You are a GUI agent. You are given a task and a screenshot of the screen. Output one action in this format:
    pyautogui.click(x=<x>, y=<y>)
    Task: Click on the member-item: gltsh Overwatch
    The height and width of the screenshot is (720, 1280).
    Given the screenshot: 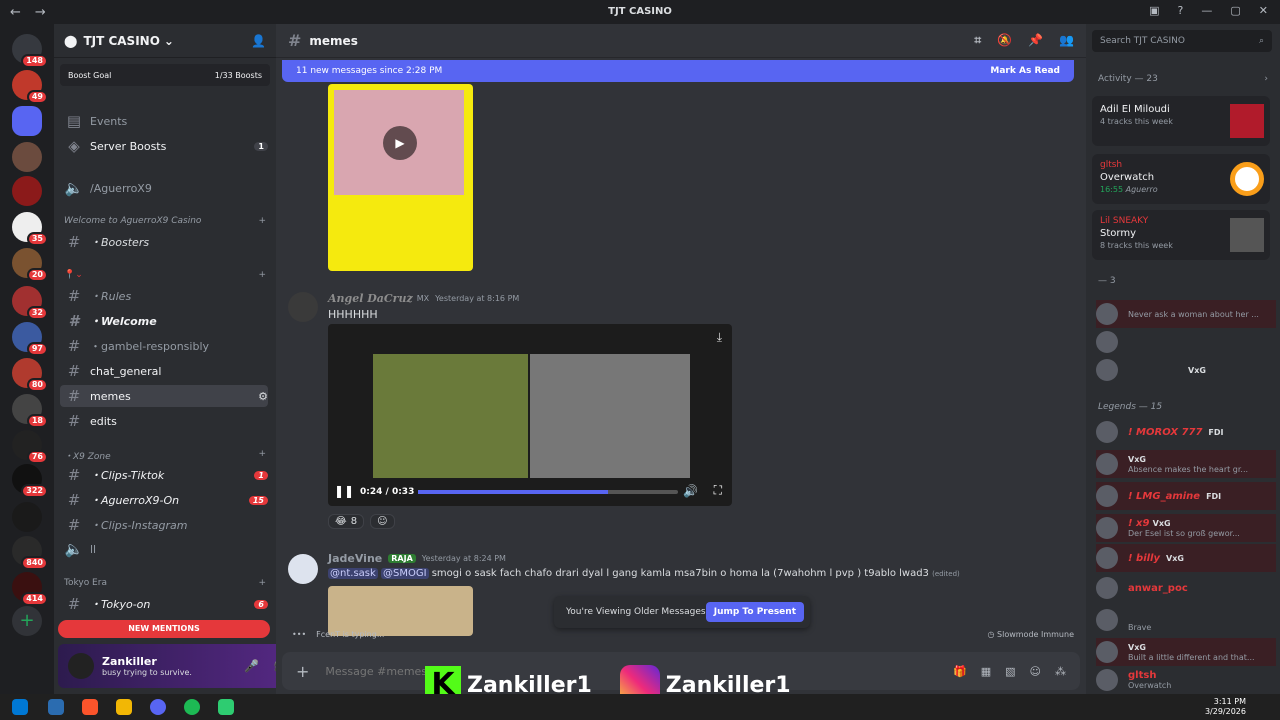 What is the action you would take?
    pyautogui.click(x=1186, y=680)
    